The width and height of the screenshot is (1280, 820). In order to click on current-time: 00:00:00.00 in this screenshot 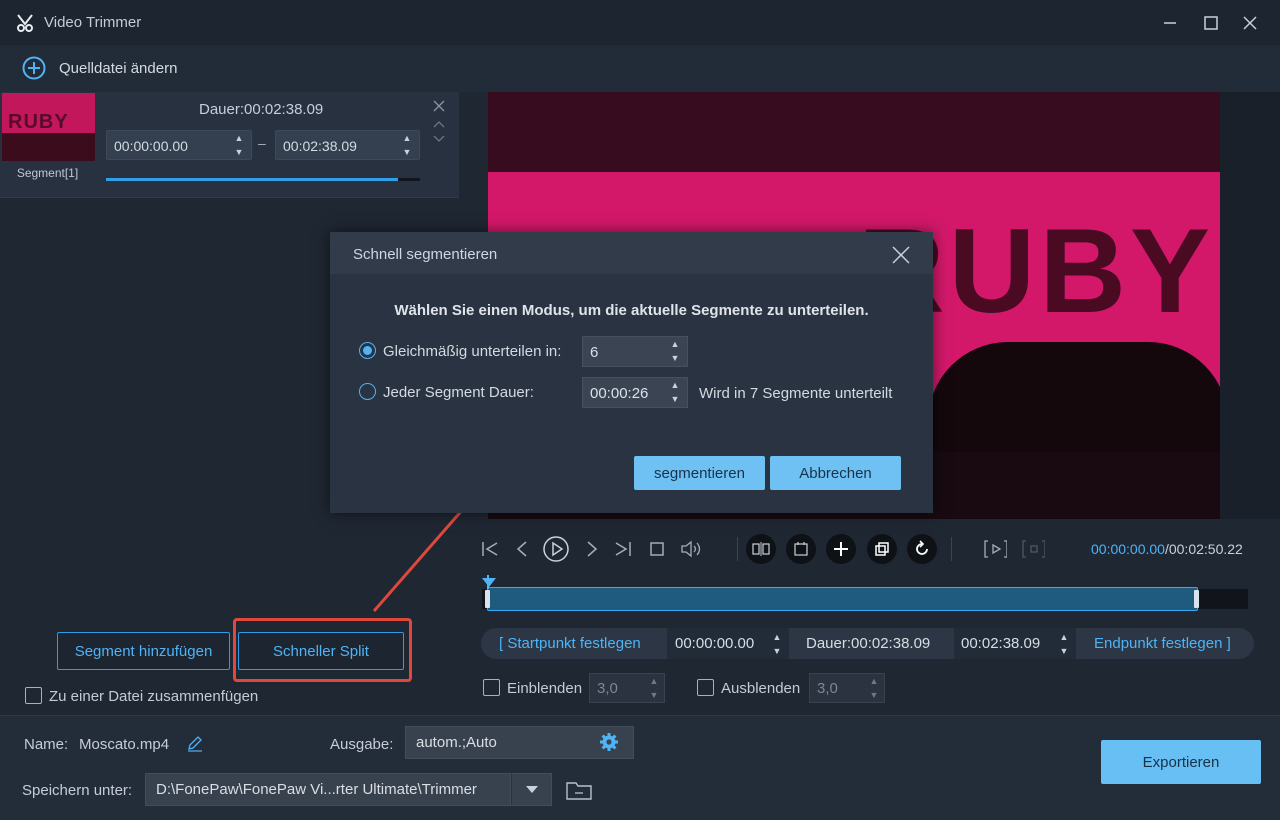, I will do `click(1128, 549)`.